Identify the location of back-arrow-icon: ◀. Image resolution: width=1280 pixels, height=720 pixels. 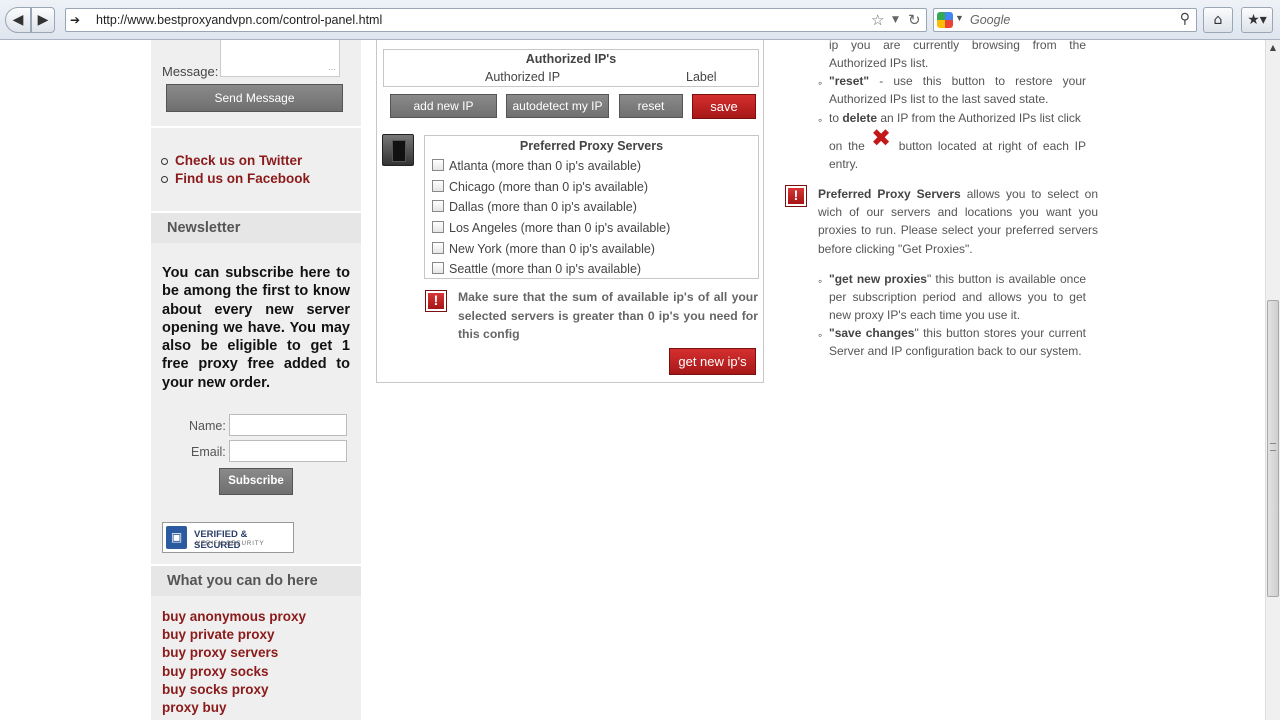
(18, 20).